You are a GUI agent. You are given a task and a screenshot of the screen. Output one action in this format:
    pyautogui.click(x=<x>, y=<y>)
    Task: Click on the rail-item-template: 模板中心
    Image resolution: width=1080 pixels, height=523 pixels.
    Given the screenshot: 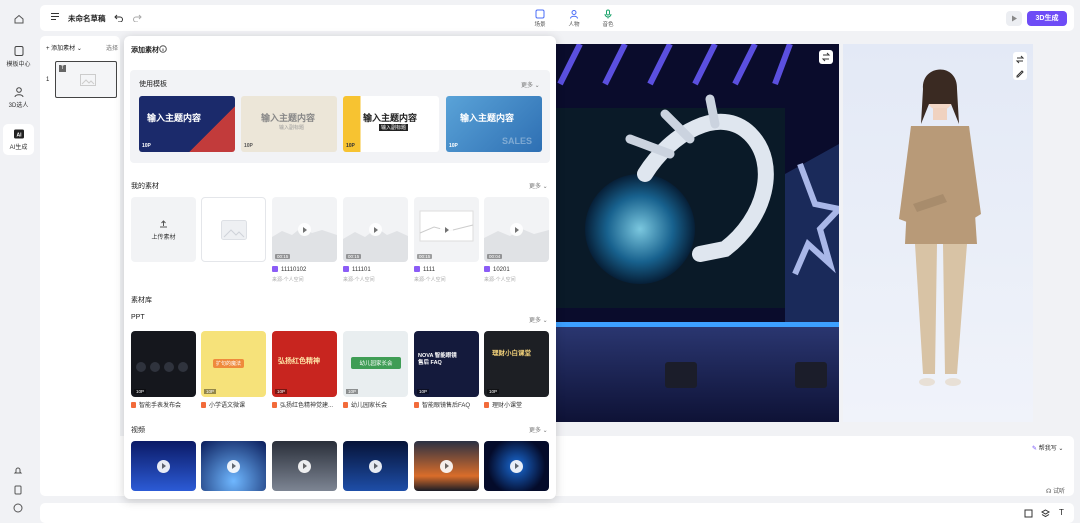 What is the action you would take?
    pyautogui.click(x=18, y=56)
    